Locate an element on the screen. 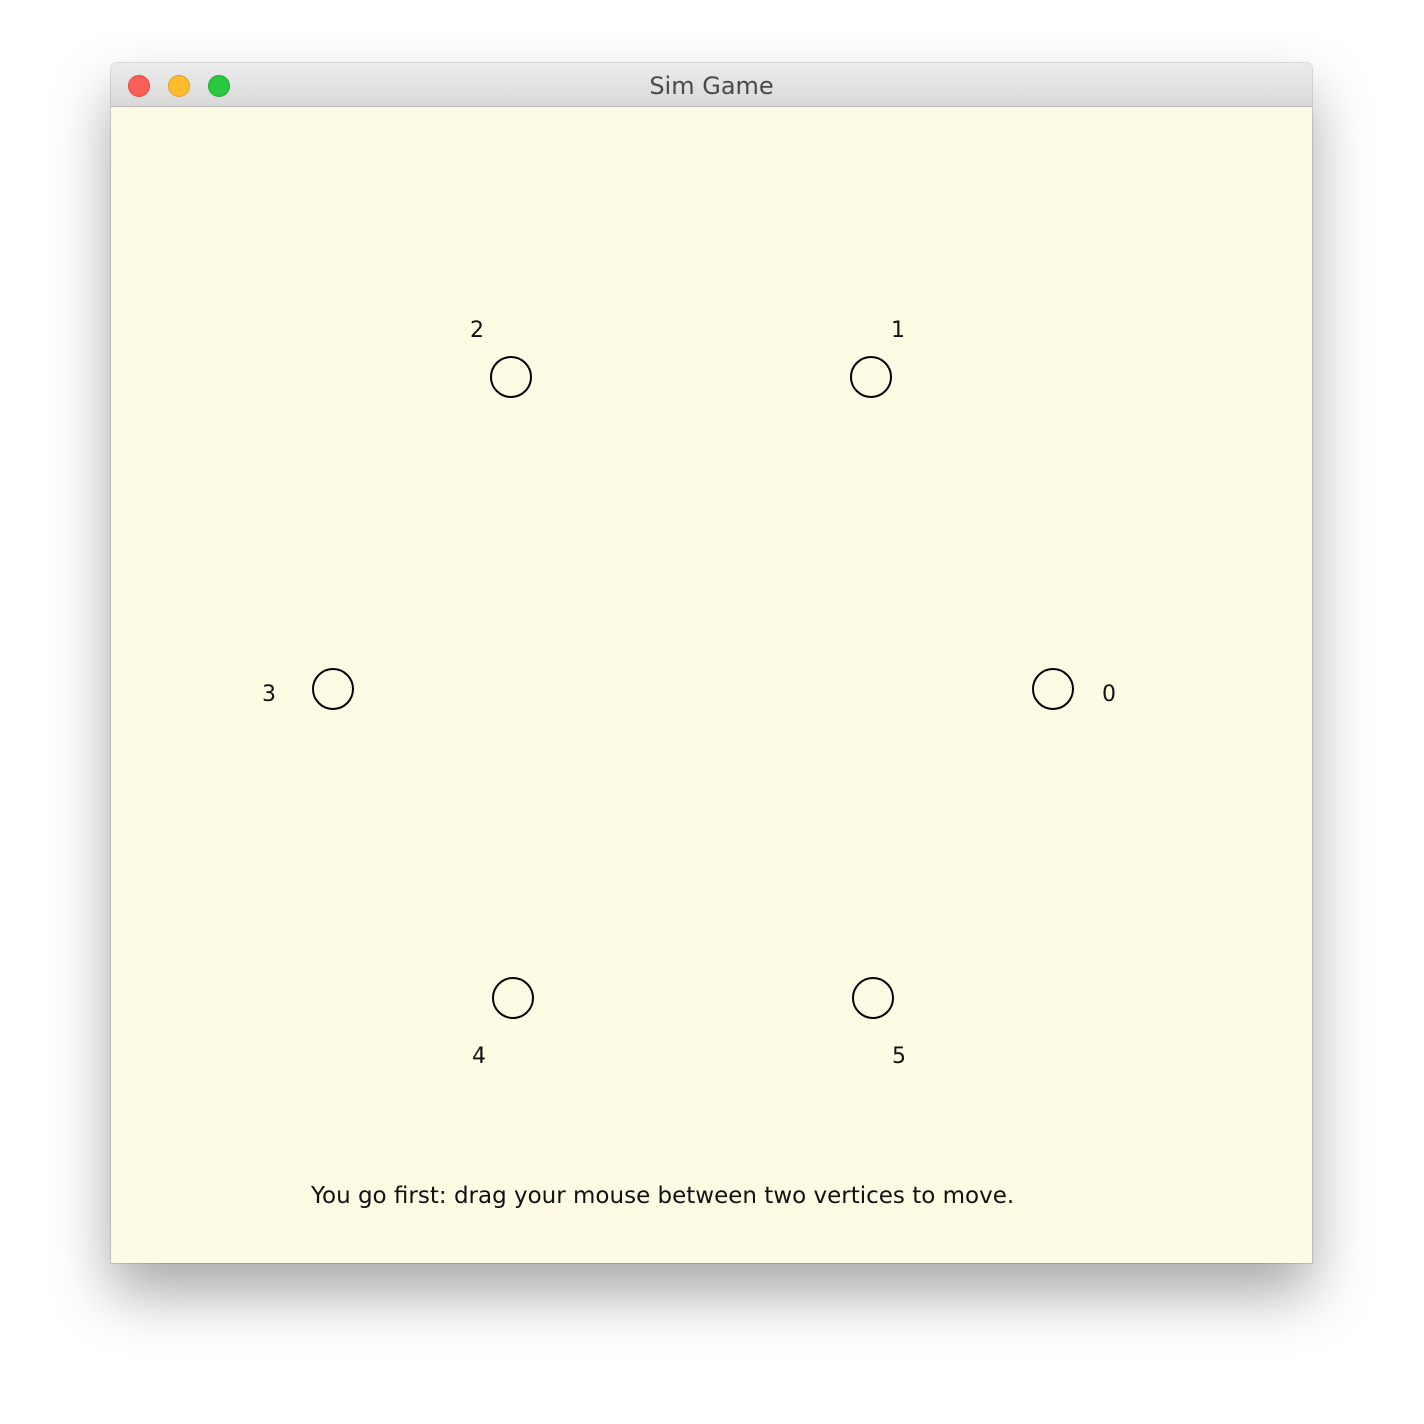 Image resolution: width=1424 pixels, height=1424 pixels. vertex-label: 5 is located at coordinates (899, 1056).